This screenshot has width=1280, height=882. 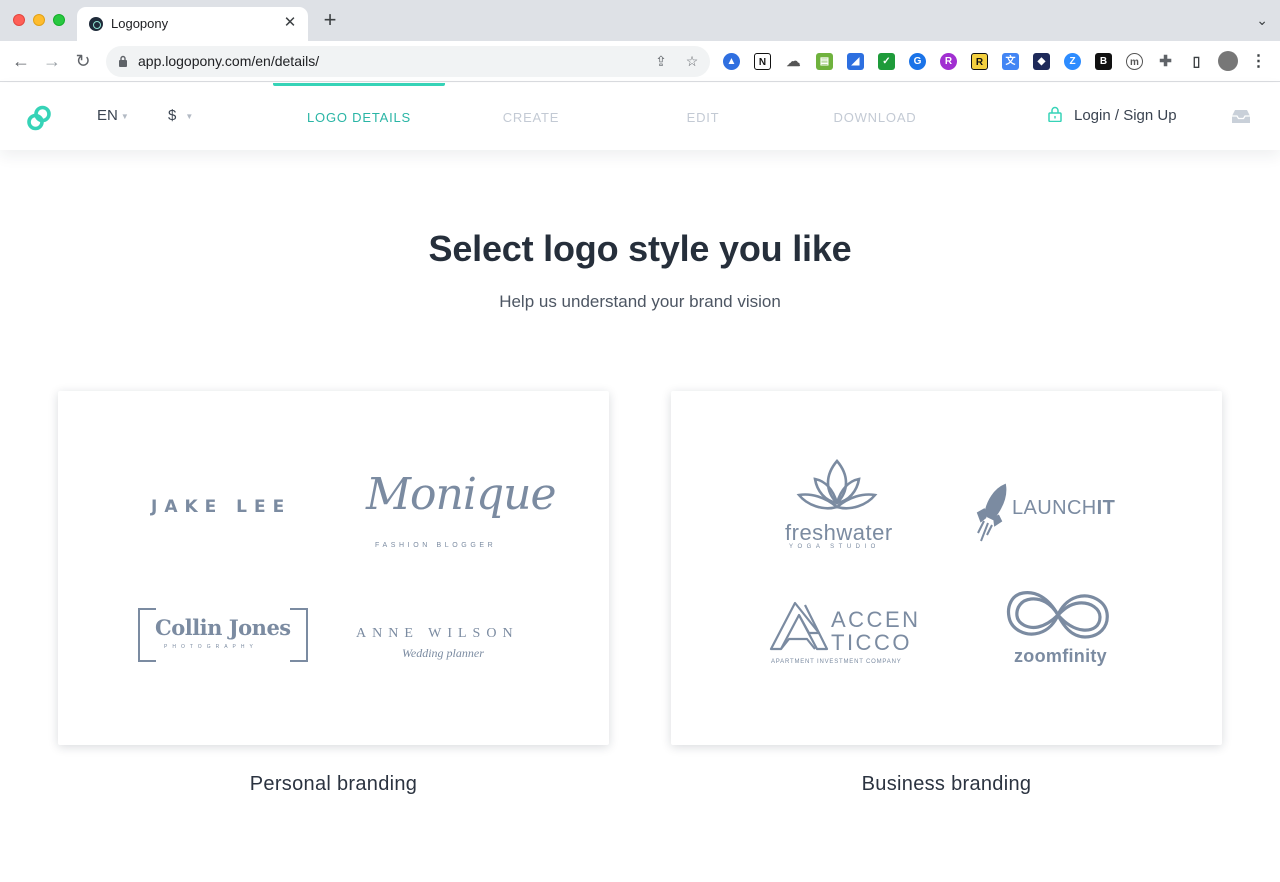 What do you see at coordinates (948, 61) in the screenshot?
I see `extension-purple-icon: R` at bounding box center [948, 61].